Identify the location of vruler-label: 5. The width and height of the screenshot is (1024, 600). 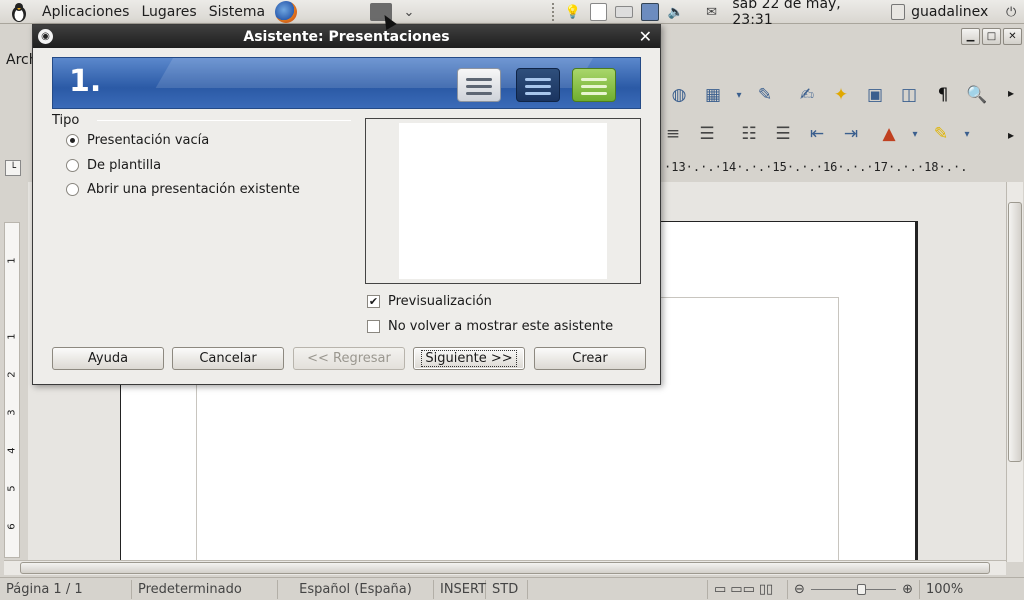
(12, 488).